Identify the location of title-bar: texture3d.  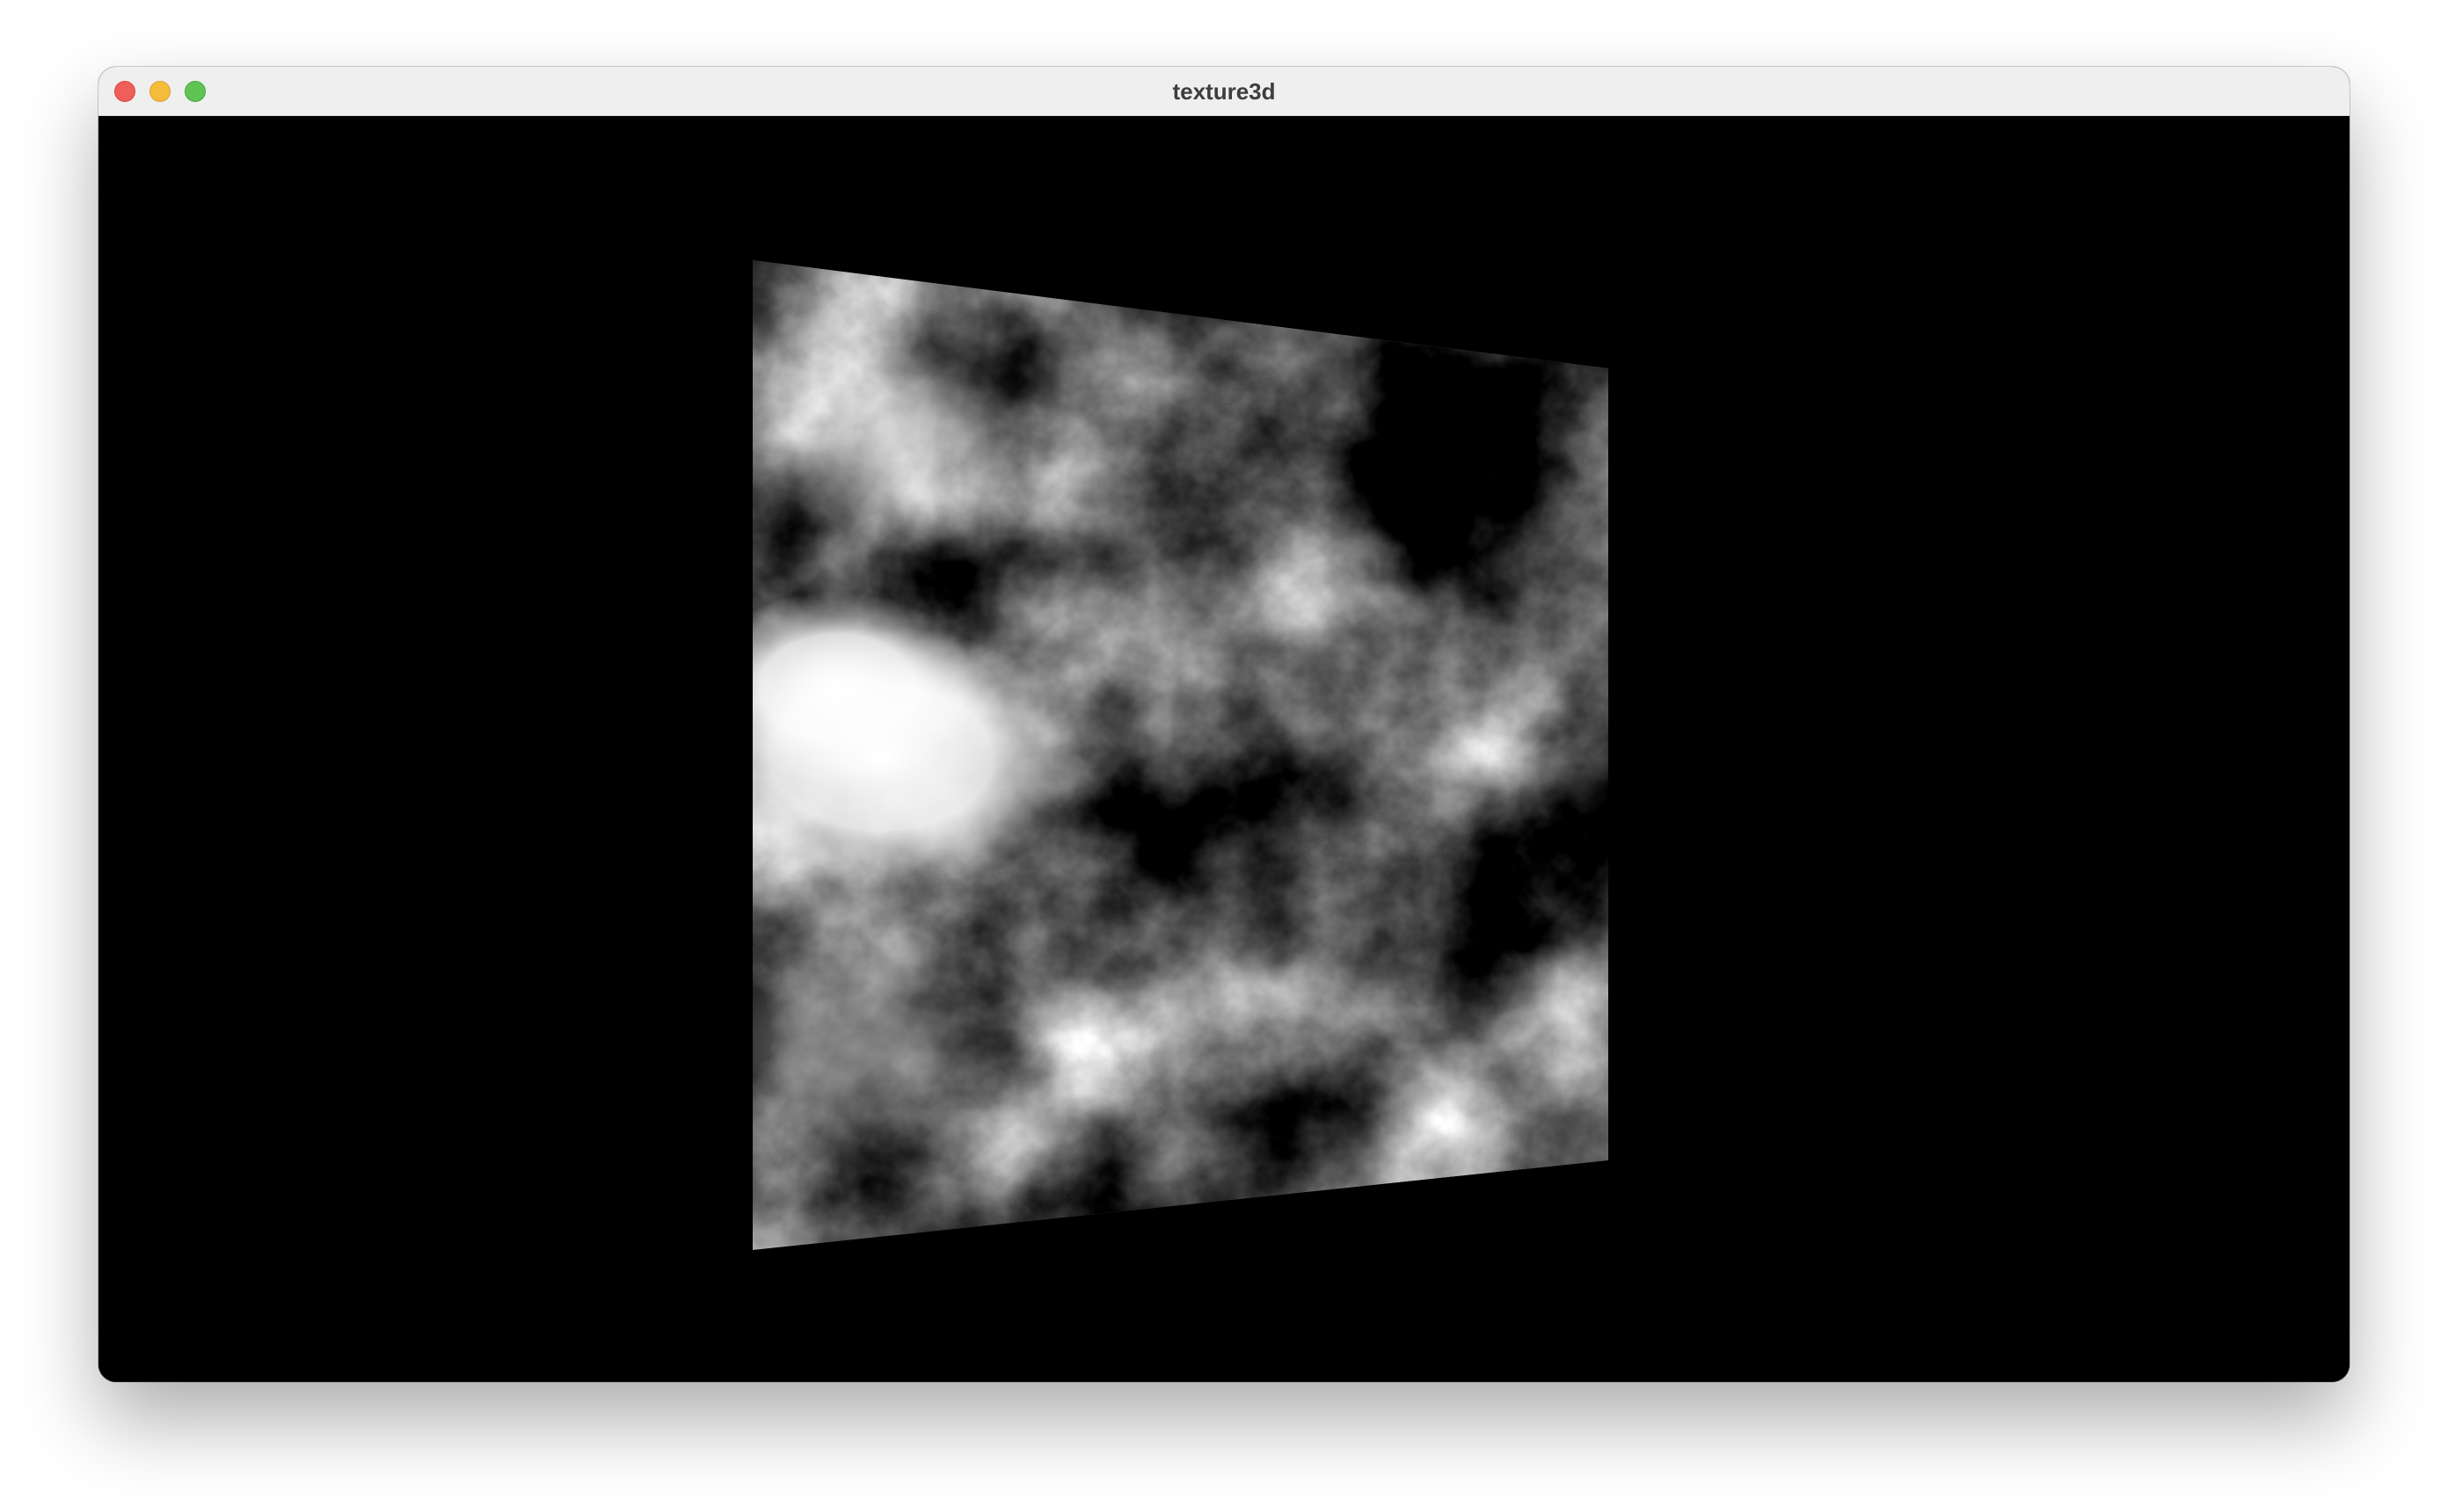
(1224, 92).